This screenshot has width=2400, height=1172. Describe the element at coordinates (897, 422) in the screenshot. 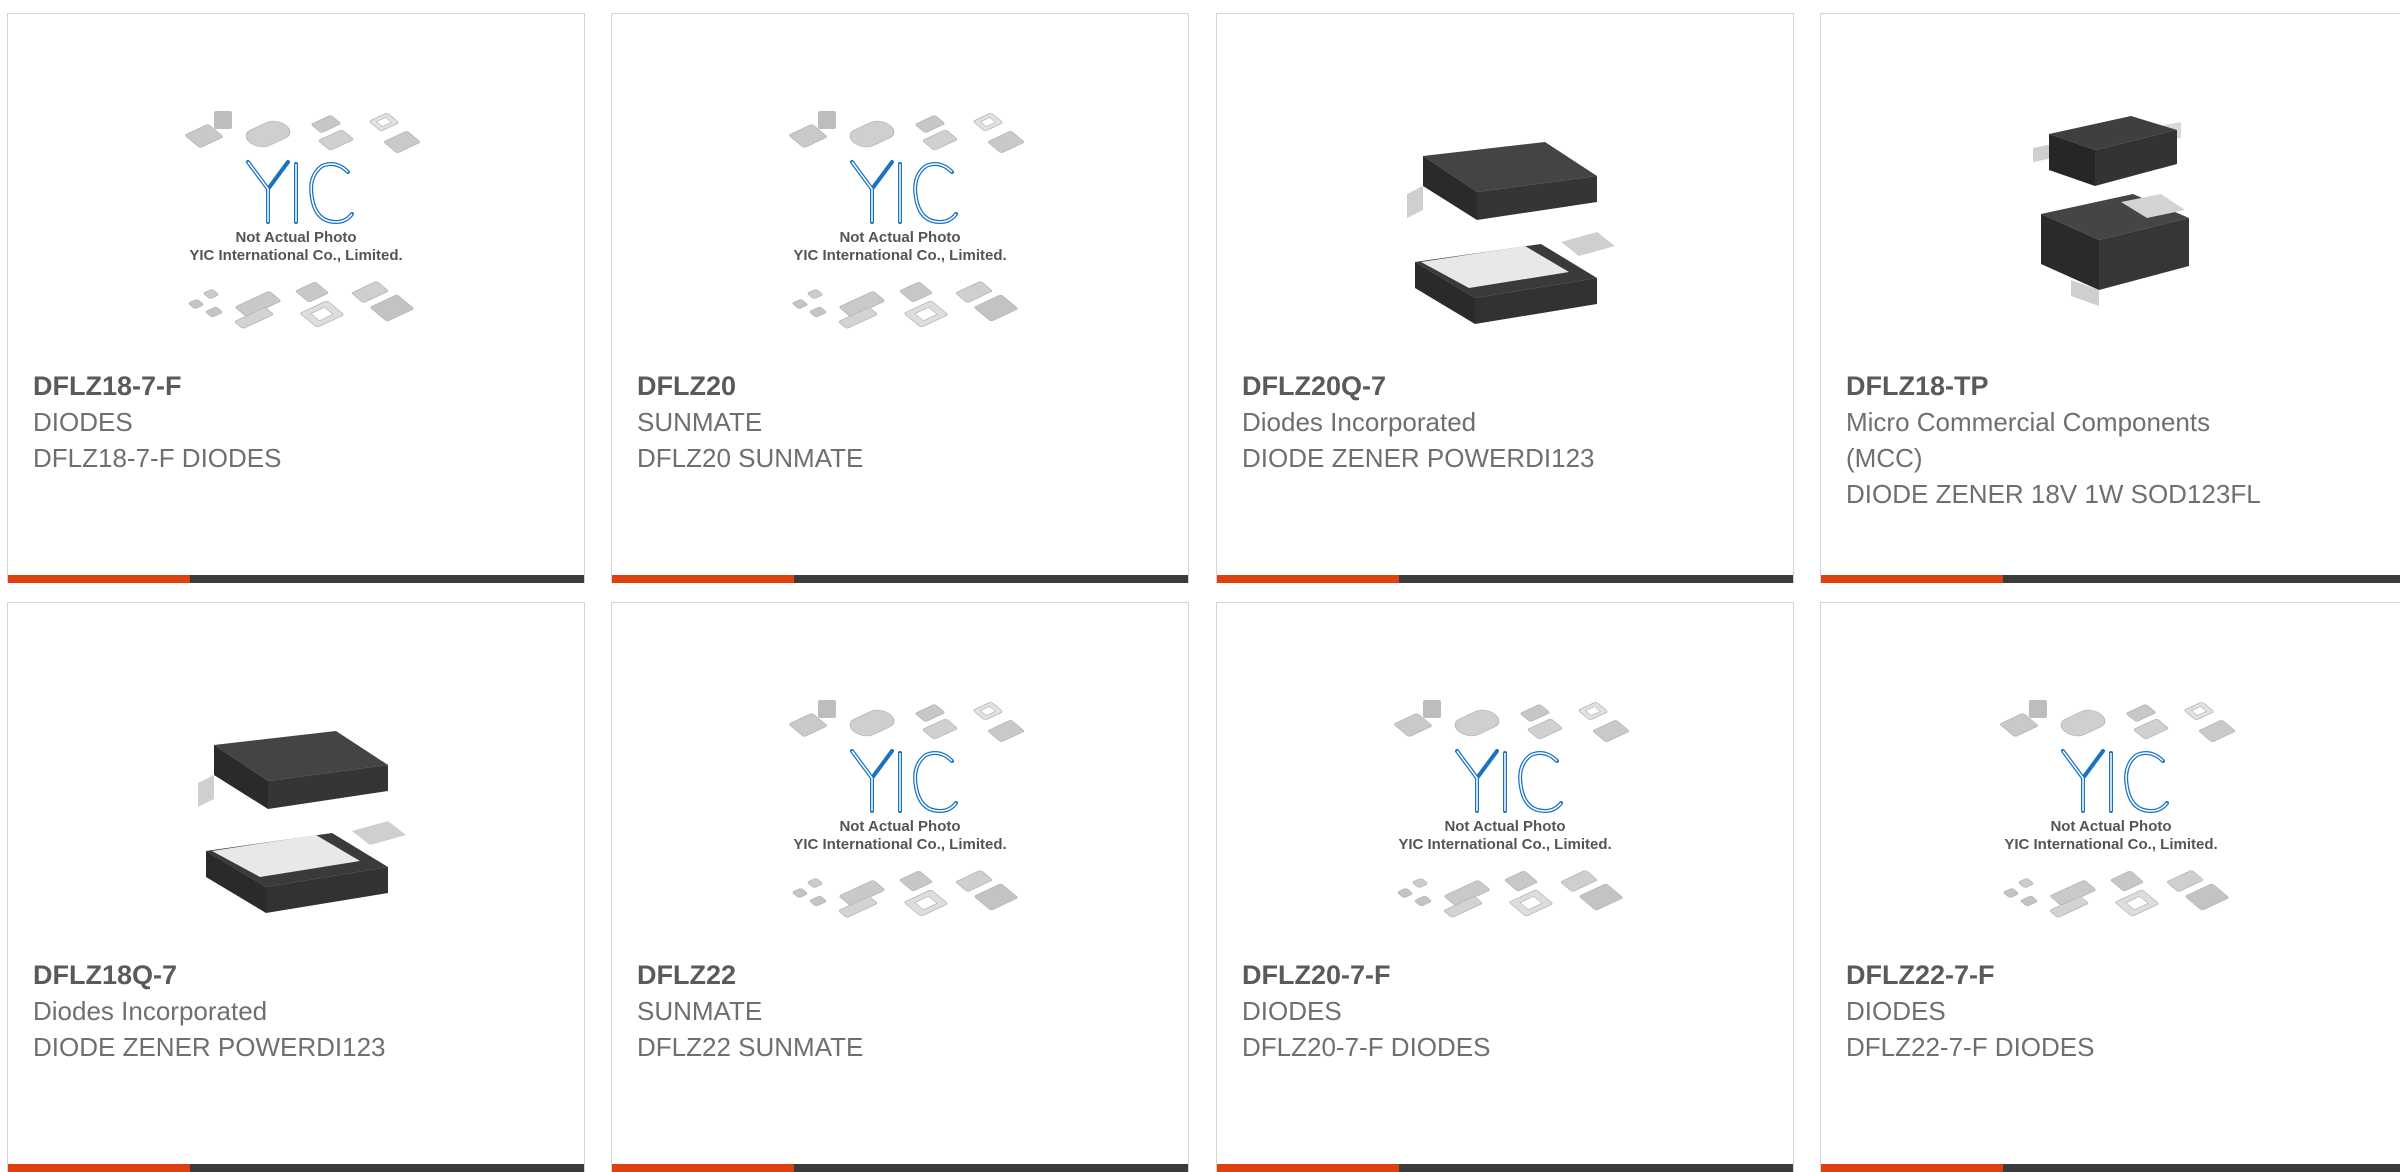

I see `product-info: DFLZ20 SUNMATE DFLZ20 SUNMATE` at that location.